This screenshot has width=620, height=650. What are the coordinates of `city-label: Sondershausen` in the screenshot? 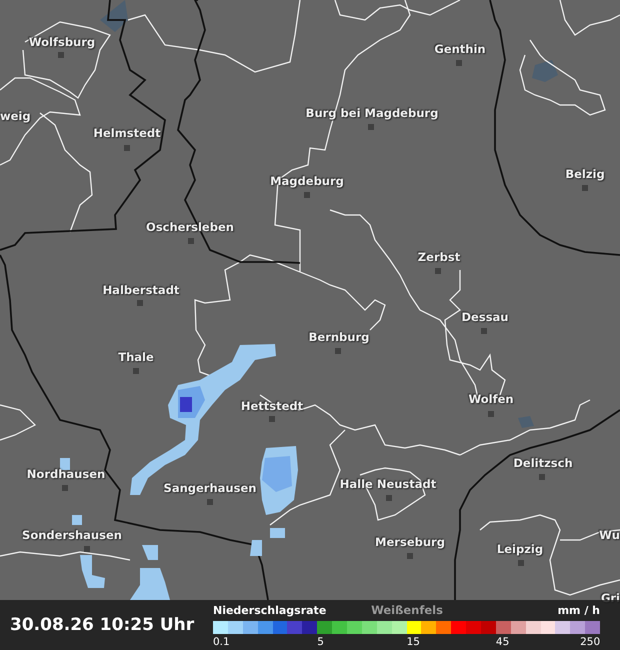 It's located at (72, 535).